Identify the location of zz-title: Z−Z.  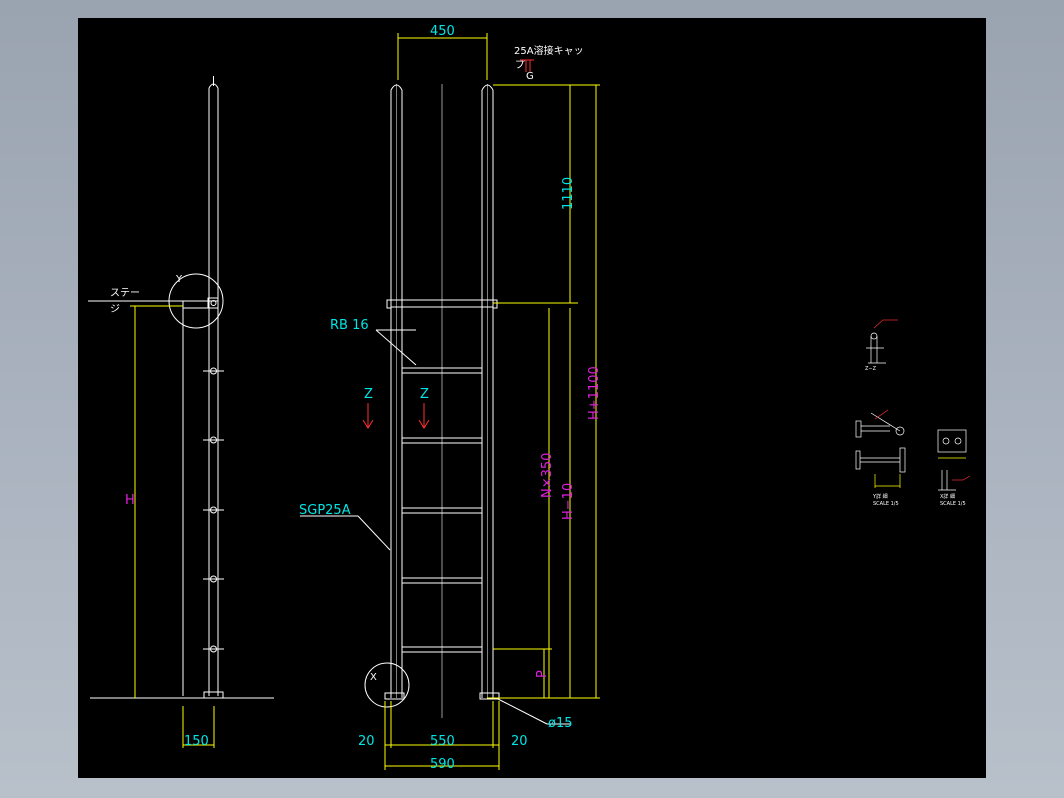
(871, 369).